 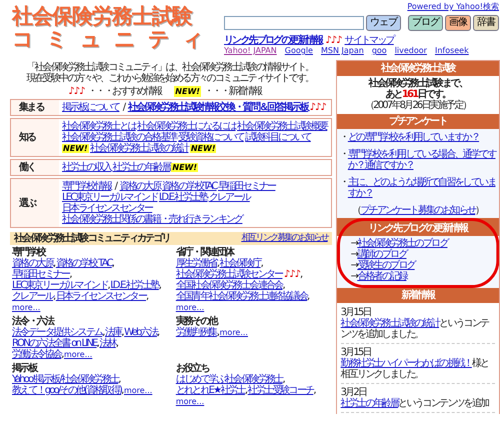 I want to click on nav-link: 受験資格について, so click(x=211, y=137).